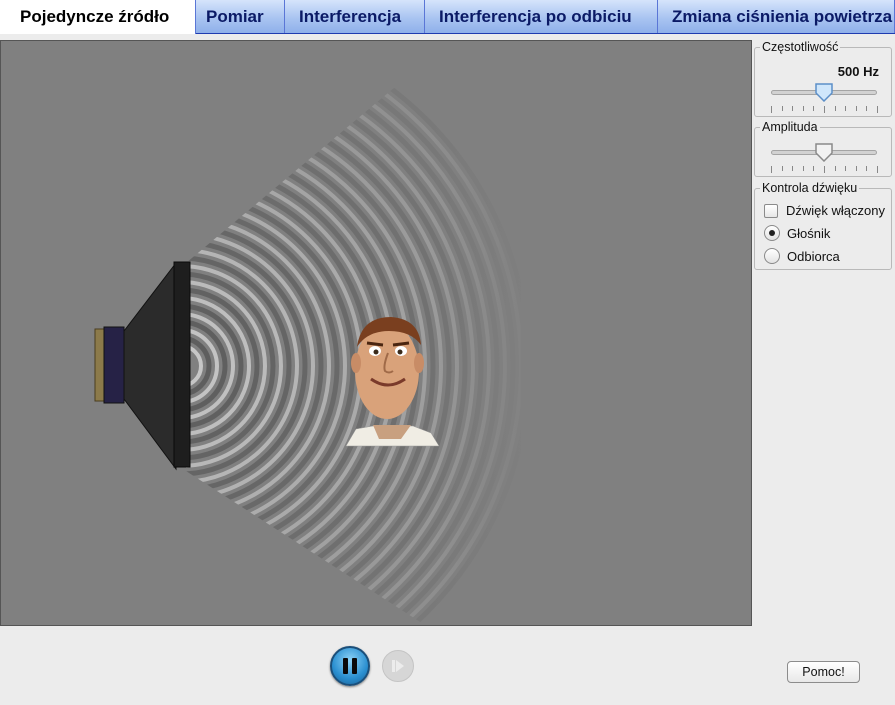 The height and width of the screenshot is (705, 895). I want to click on sound-enabled-option: Dźwięk włączony, so click(824, 210).